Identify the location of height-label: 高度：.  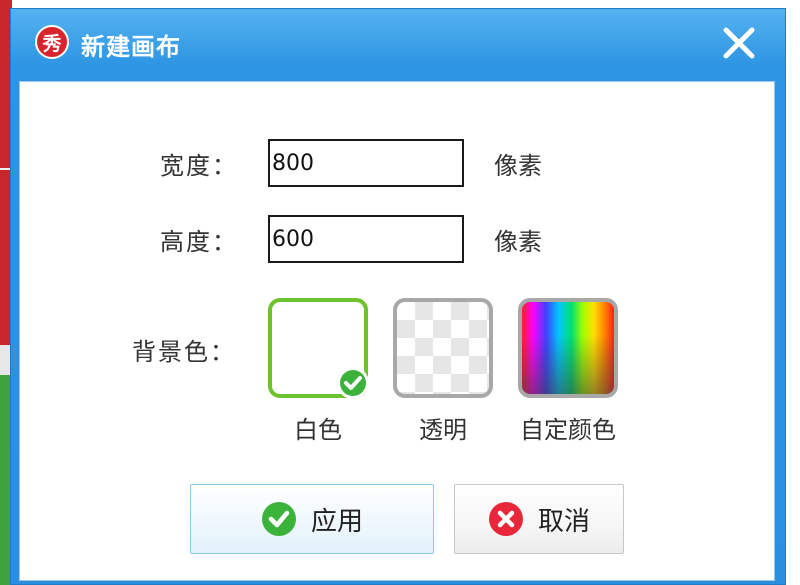
(199, 242).